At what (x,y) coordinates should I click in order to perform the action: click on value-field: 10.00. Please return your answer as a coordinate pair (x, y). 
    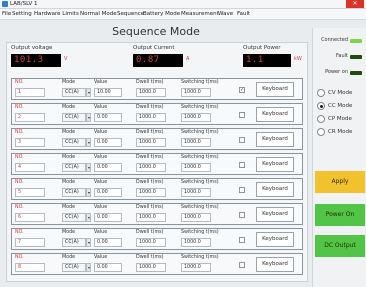
    Looking at the image, I should click on (108, 92).